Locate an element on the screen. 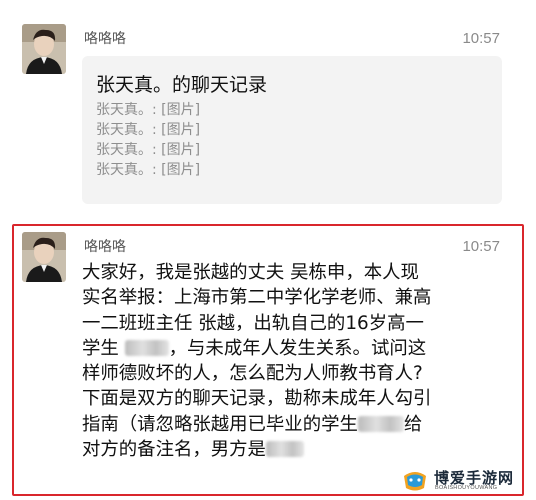 This screenshot has width=536, height=500. chat-record-title: 张天真。的聊天记录 is located at coordinates (182, 85).